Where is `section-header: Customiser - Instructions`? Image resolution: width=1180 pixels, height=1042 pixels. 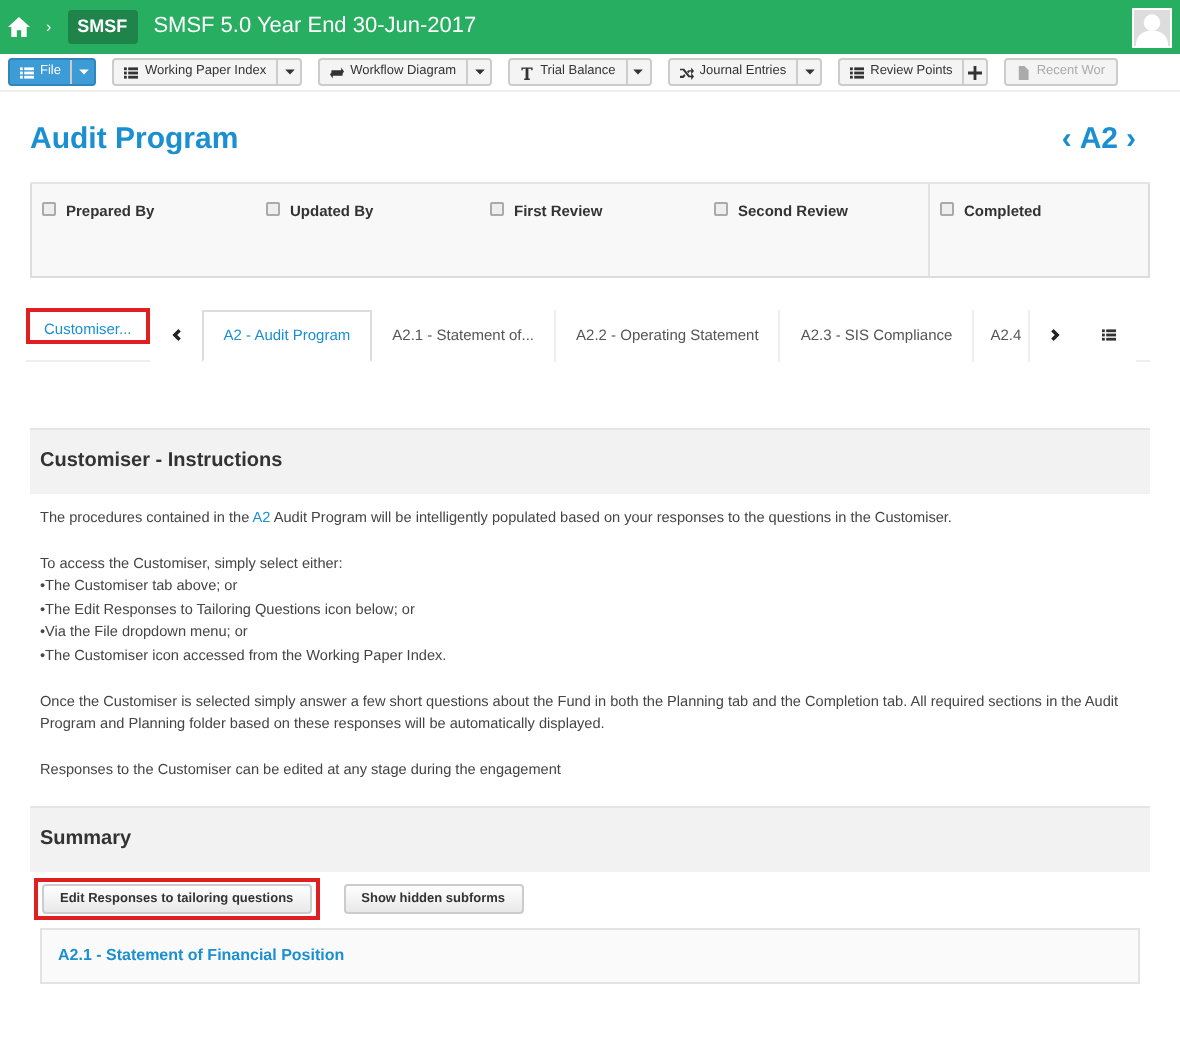 section-header: Customiser - Instructions is located at coordinates (590, 460).